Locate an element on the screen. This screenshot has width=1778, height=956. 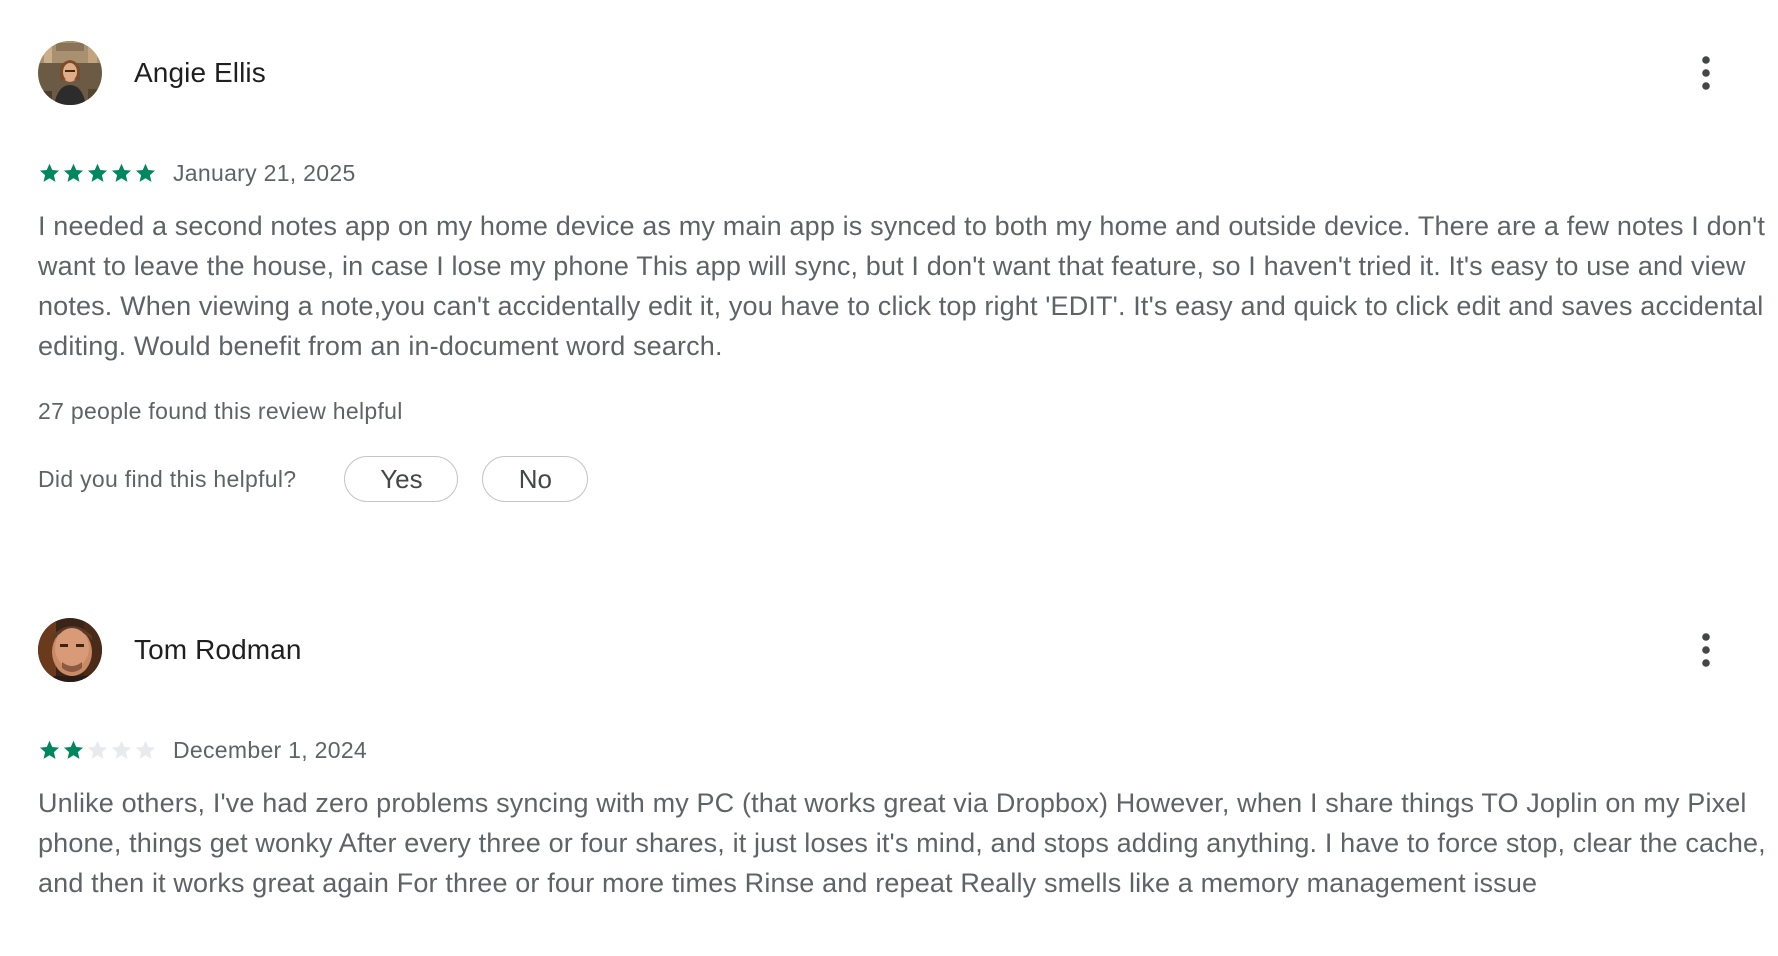
review-date: December 1, 2024 is located at coordinates (270, 749).